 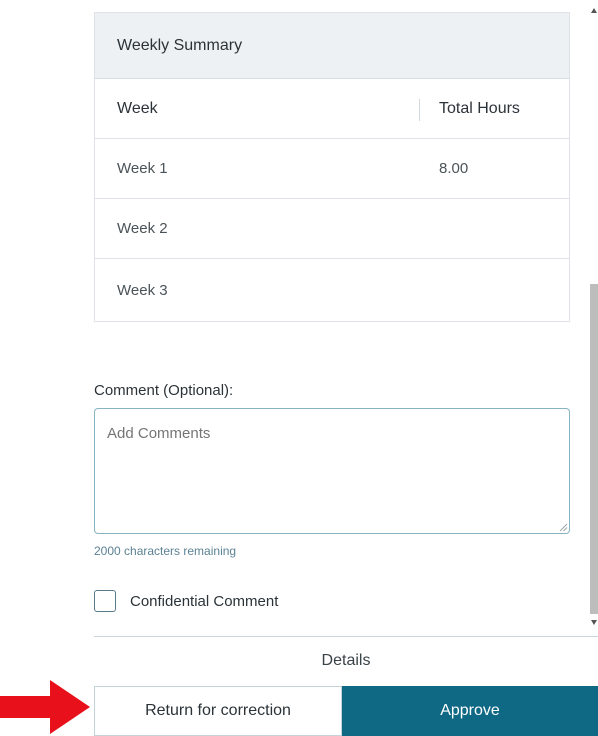 What do you see at coordinates (563, 527) in the screenshot?
I see `resize-grip-icon` at bounding box center [563, 527].